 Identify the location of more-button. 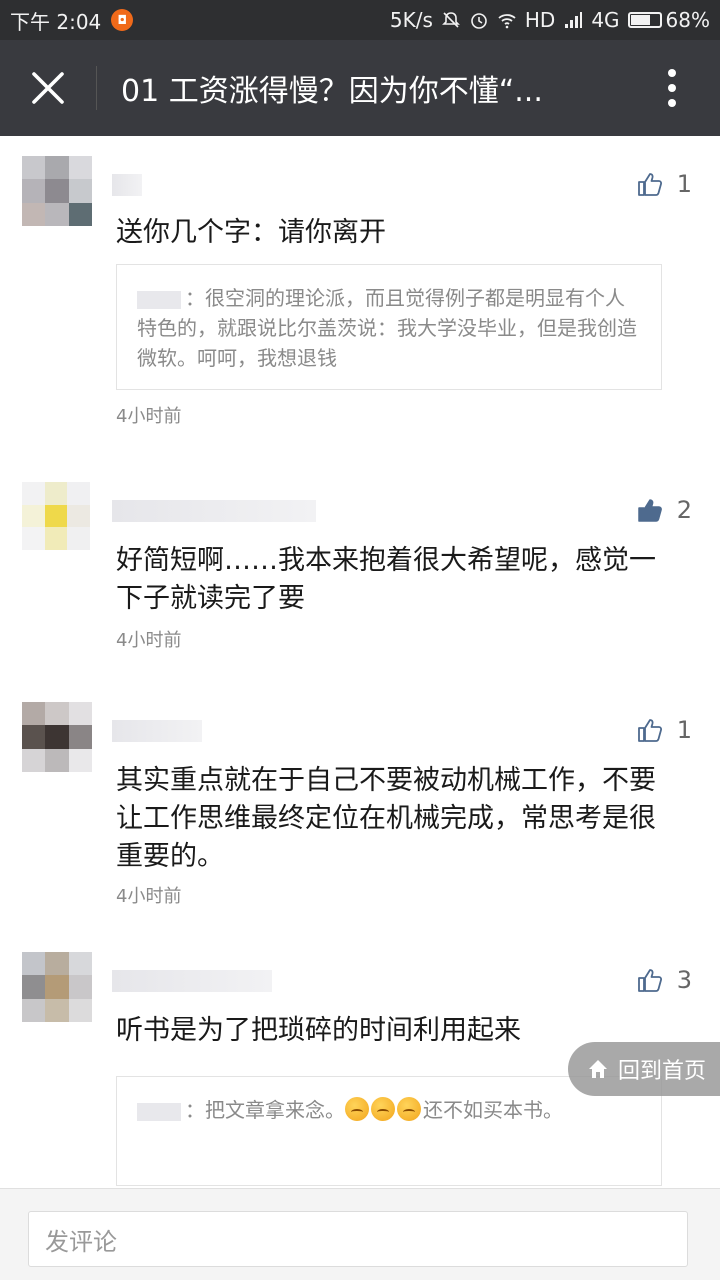
(672, 88).